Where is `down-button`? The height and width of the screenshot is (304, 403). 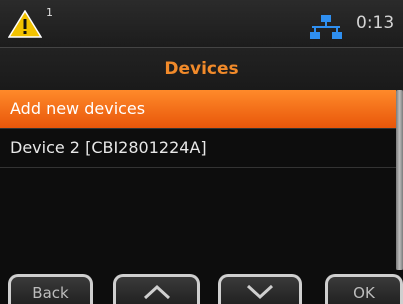 down-button is located at coordinates (260, 289).